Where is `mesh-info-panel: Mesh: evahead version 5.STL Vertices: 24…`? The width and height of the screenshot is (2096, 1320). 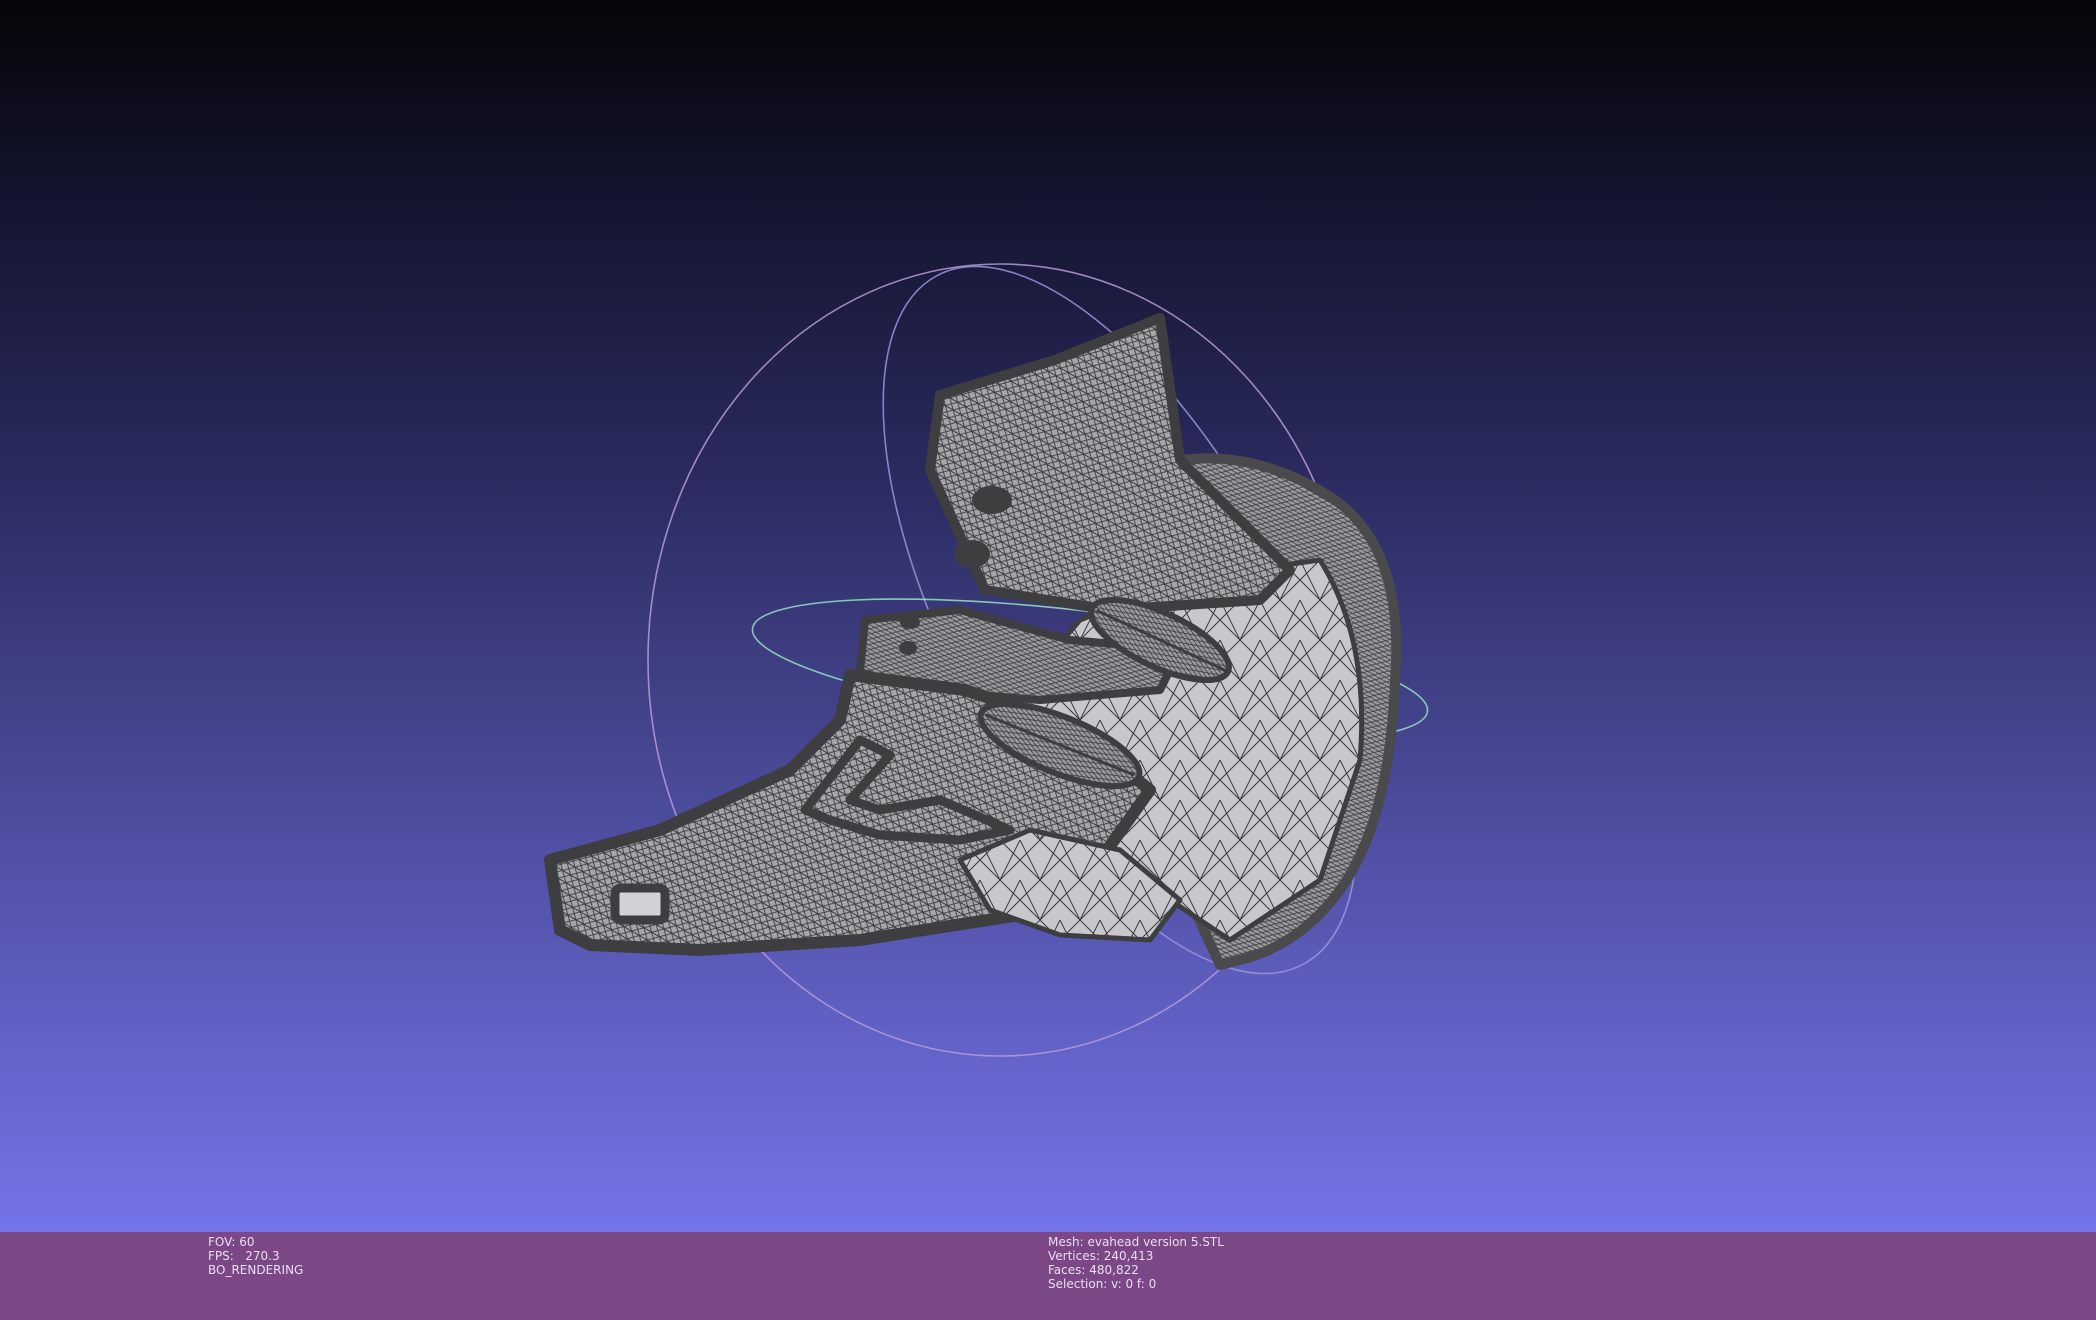 mesh-info-panel: Mesh: evahead version 5.STL Vertices: 24… is located at coordinates (1136, 1263).